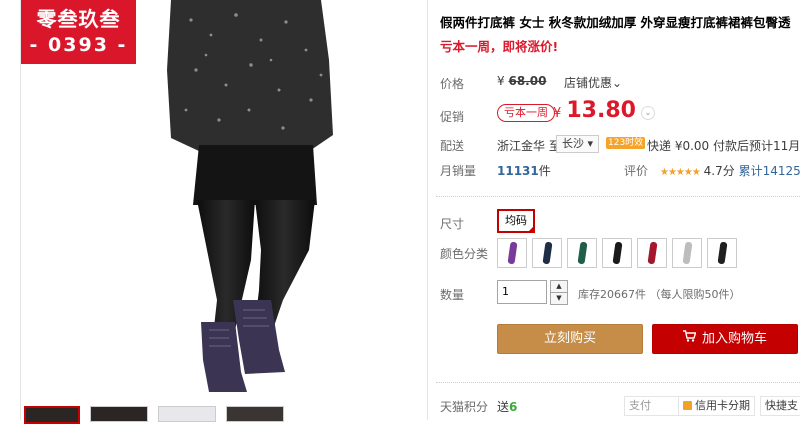 The image size is (800, 424). Describe the element at coordinates (52, 415) in the screenshot. I see `thumbnail-item` at that location.